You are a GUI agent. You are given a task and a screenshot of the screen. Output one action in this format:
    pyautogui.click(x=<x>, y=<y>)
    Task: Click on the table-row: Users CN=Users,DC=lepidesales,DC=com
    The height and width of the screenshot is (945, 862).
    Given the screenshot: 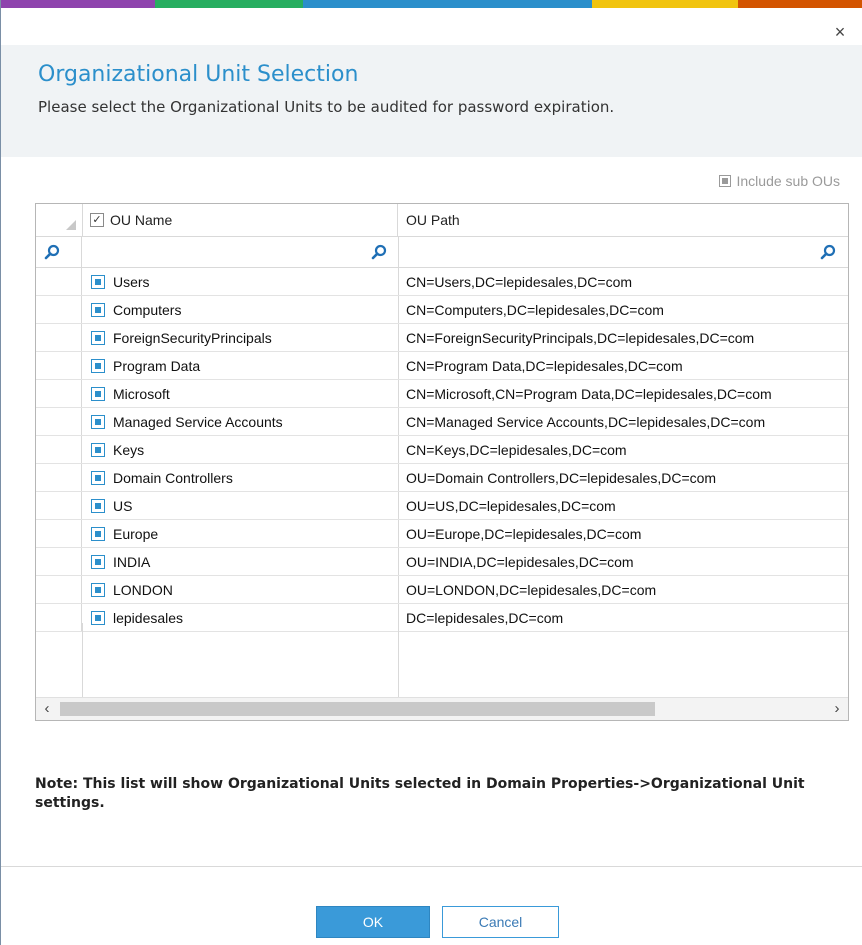 What is the action you would take?
    pyautogui.click(x=442, y=282)
    